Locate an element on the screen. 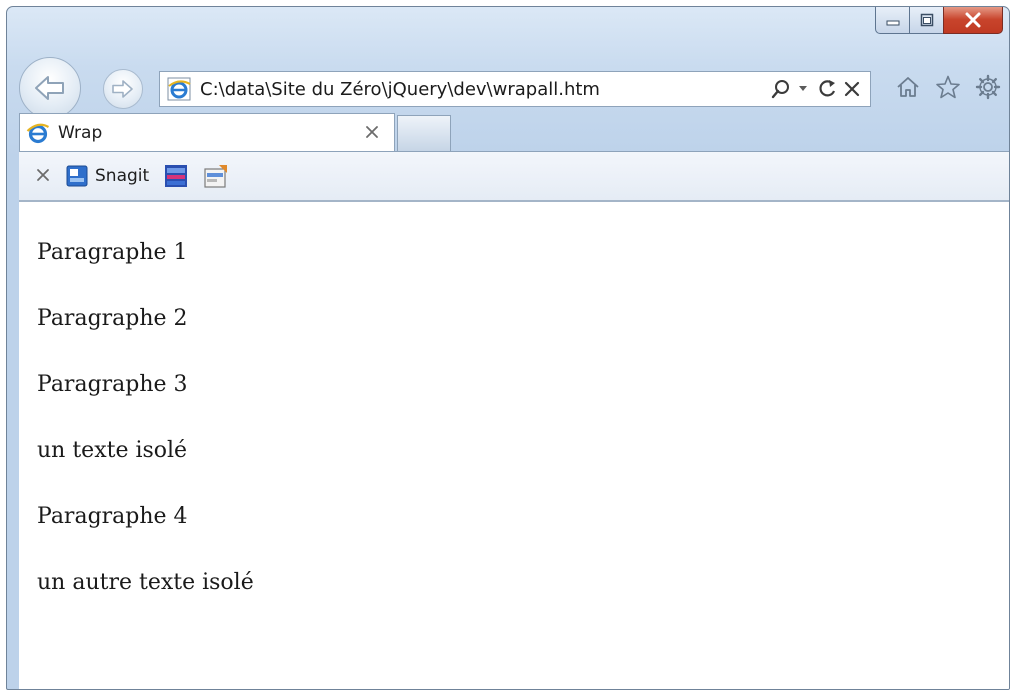  new-tab-button is located at coordinates (424, 133).